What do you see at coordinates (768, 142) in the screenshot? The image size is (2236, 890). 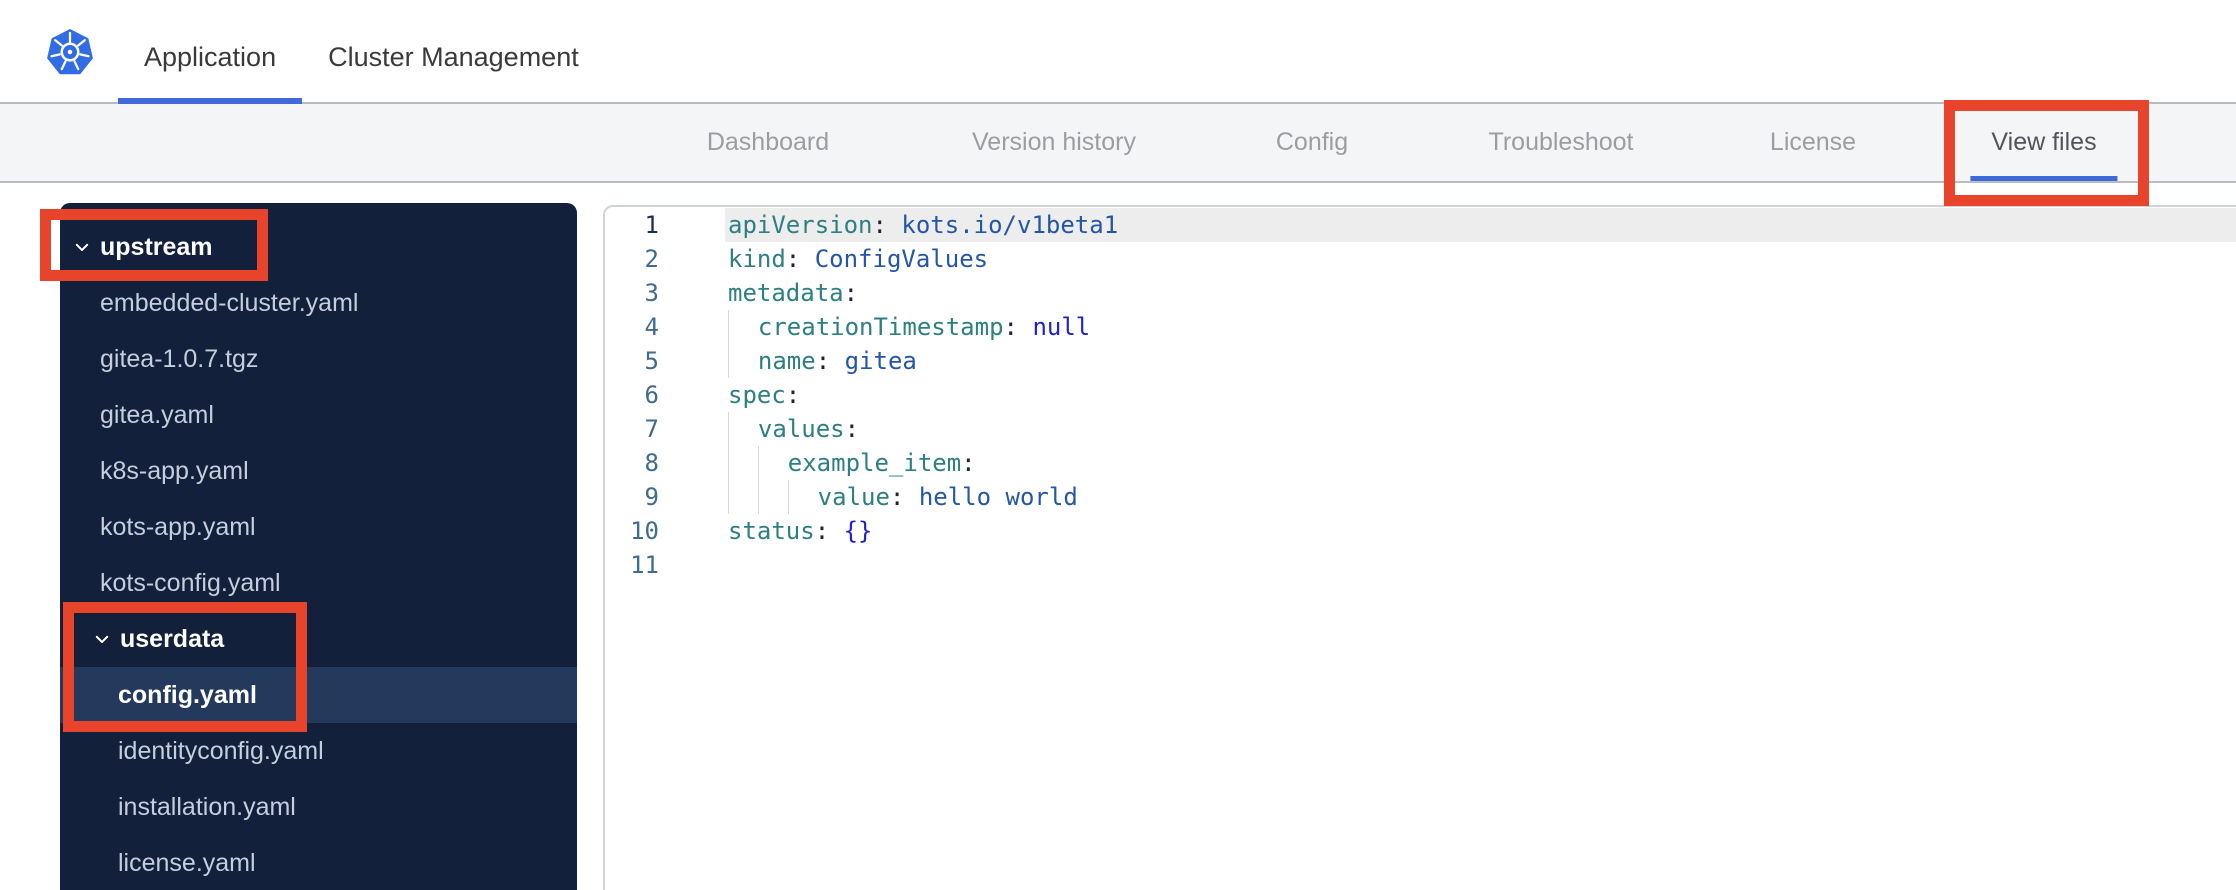 I see `nav-tab-dashboard: Dashboard` at bounding box center [768, 142].